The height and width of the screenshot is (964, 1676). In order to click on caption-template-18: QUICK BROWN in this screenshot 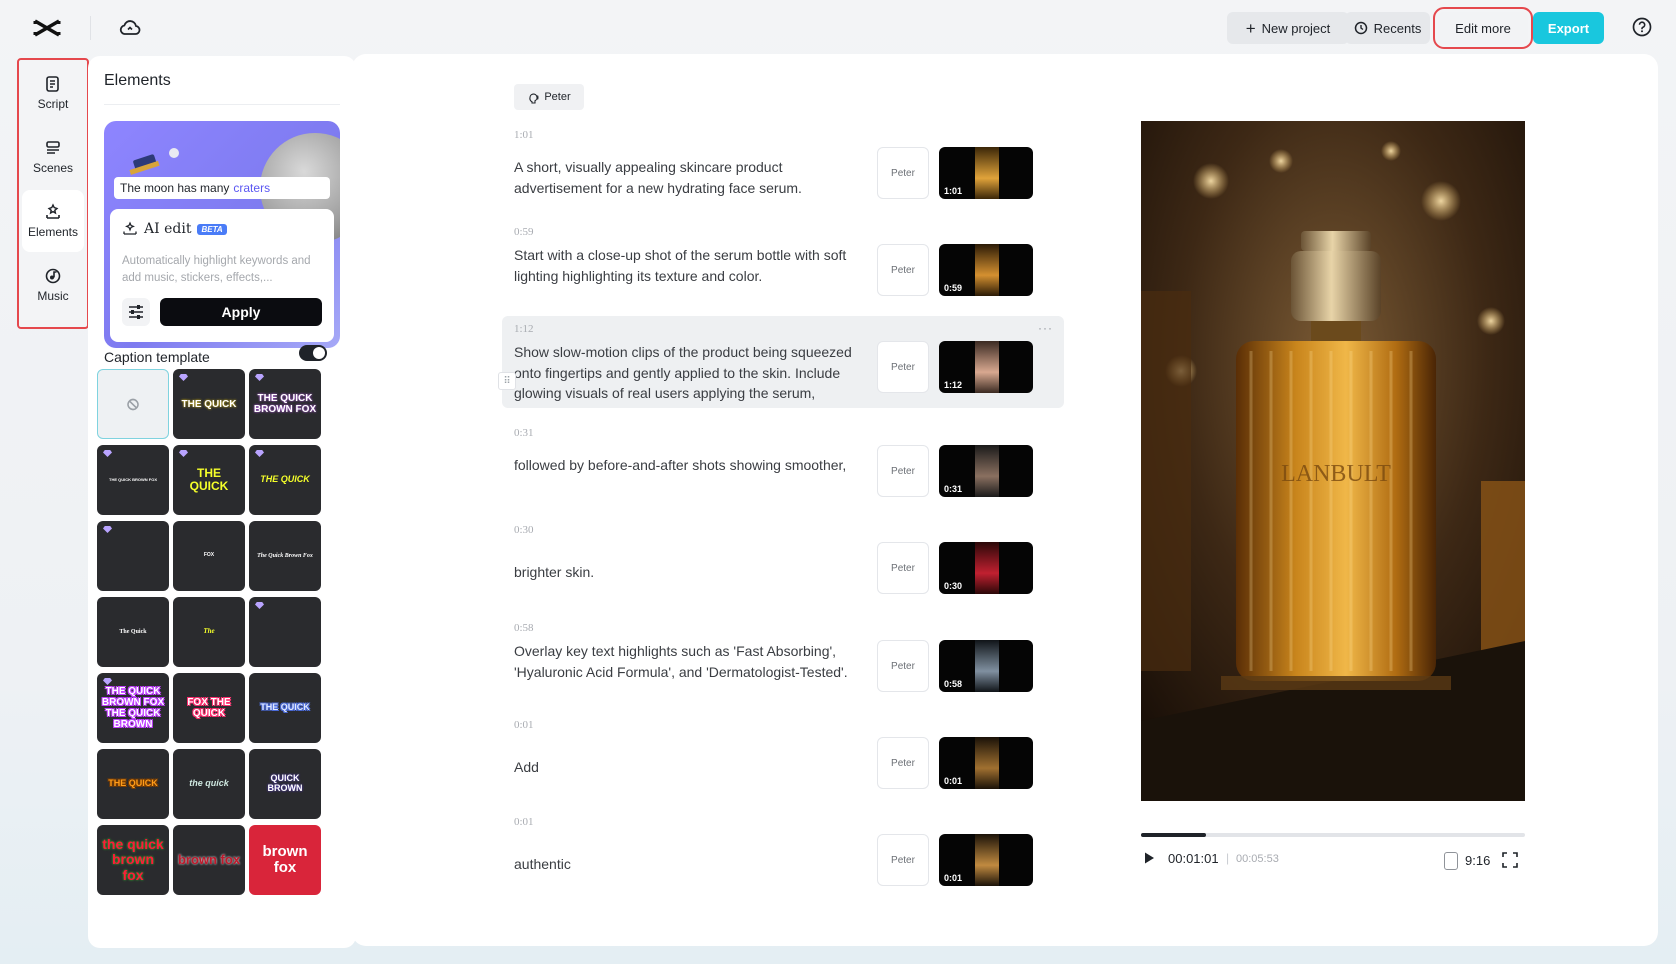, I will do `click(285, 784)`.